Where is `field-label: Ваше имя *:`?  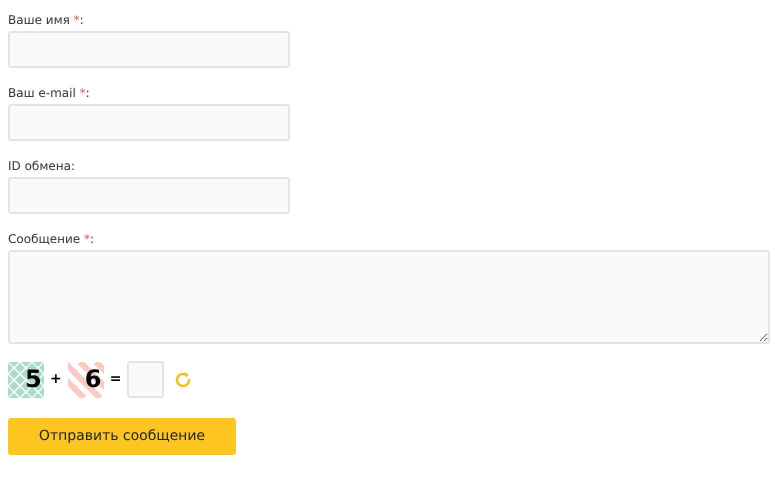 field-label: Ваше имя *: is located at coordinates (46, 20).